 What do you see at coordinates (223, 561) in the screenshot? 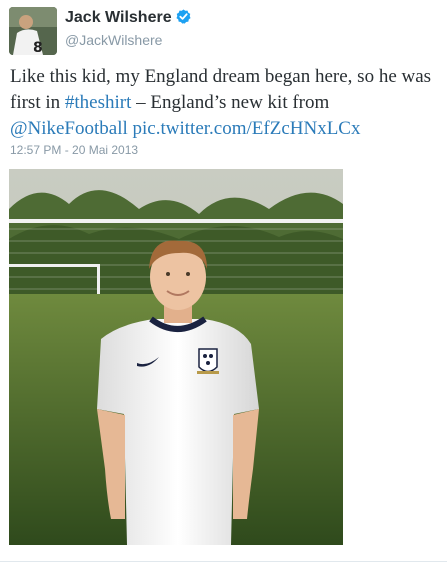
I see `divider` at bounding box center [223, 561].